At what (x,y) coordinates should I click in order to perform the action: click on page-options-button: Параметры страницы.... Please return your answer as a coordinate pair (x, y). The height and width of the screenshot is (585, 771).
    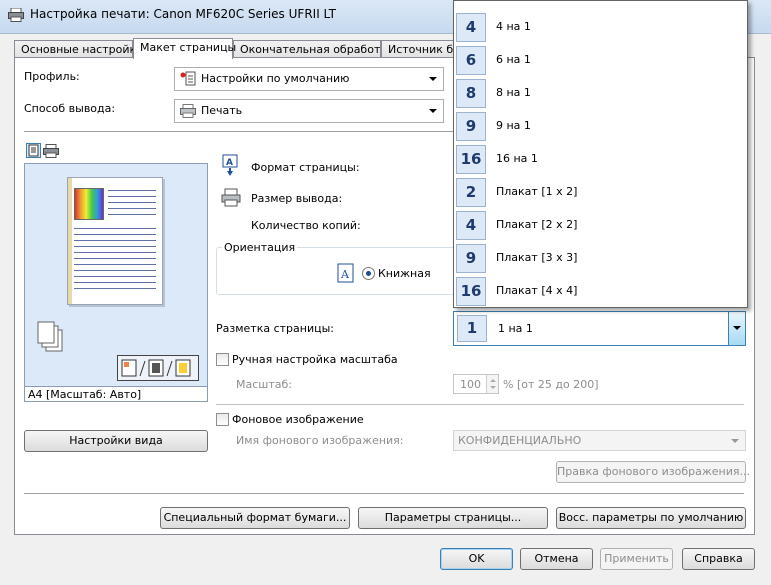
    Looking at the image, I should click on (453, 518).